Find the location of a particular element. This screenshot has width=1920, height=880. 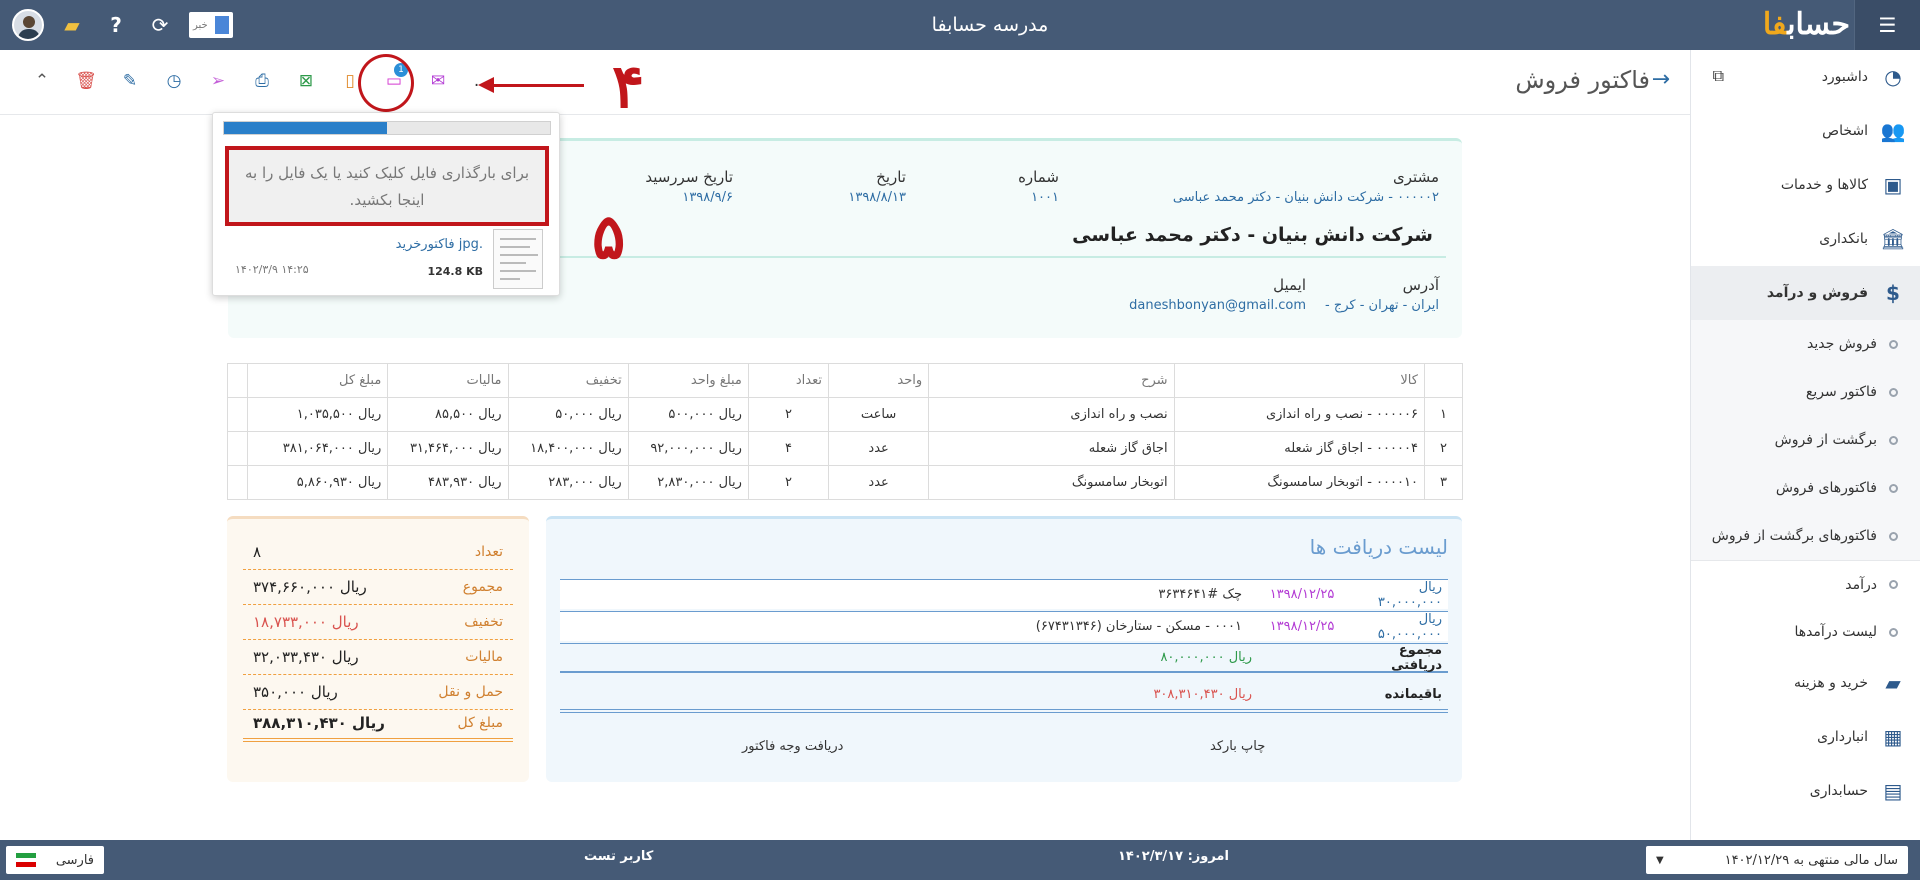

sidebar-sub-new-sale: فروش جدید is located at coordinates (1805, 344).